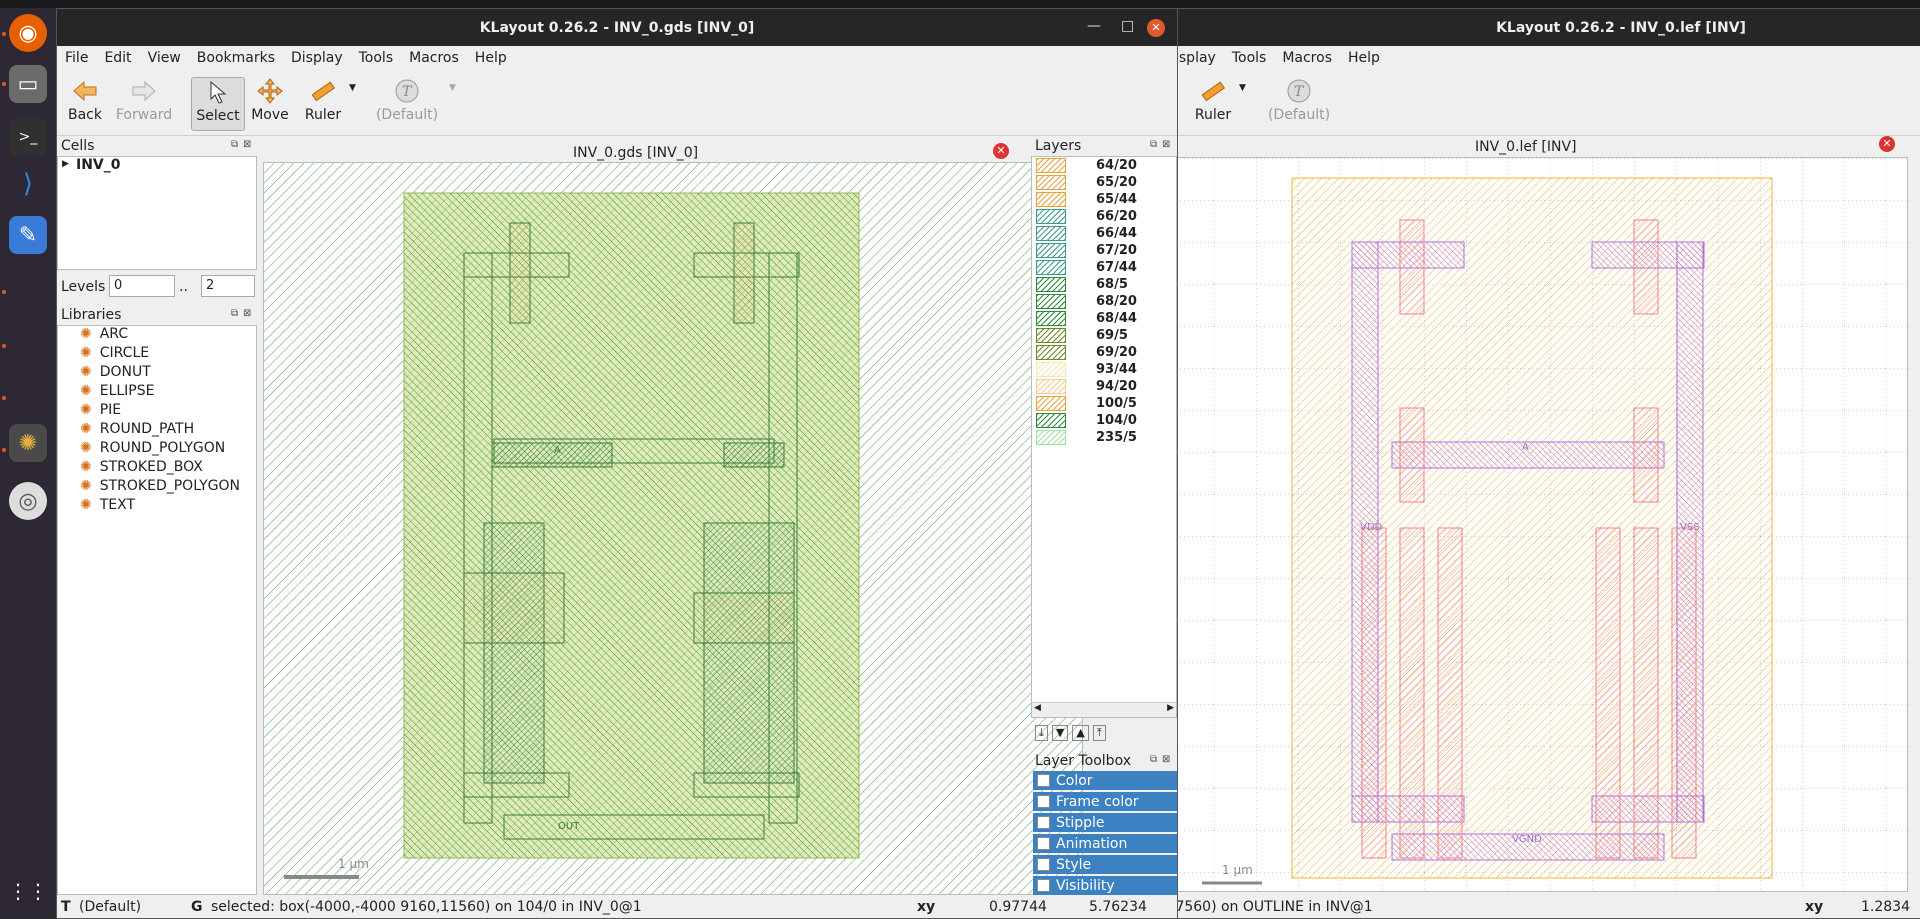 This screenshot has height=919, width=1920. I want to click on move-bottom-icon: ⤓, so click(1041, 733).